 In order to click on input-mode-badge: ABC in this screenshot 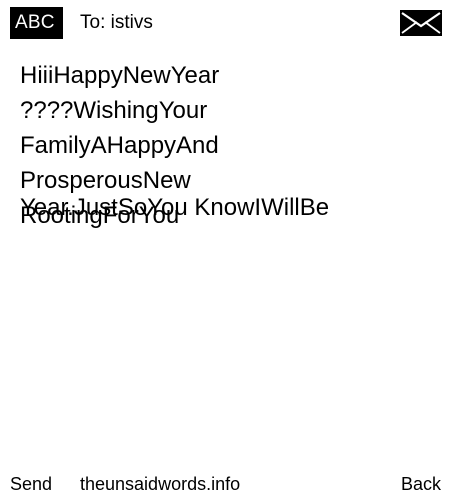, I will do `click(36, 23)`.